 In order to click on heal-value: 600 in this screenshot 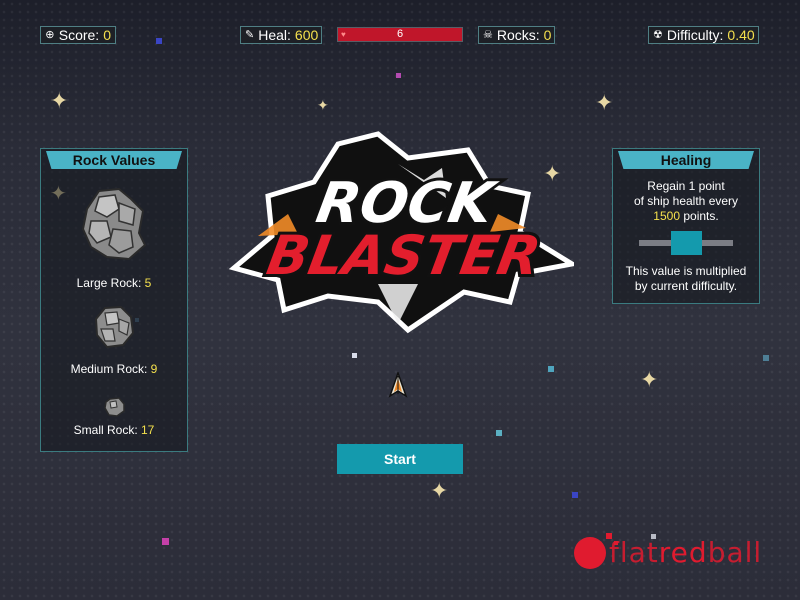, I will do `click(306, 35)`.